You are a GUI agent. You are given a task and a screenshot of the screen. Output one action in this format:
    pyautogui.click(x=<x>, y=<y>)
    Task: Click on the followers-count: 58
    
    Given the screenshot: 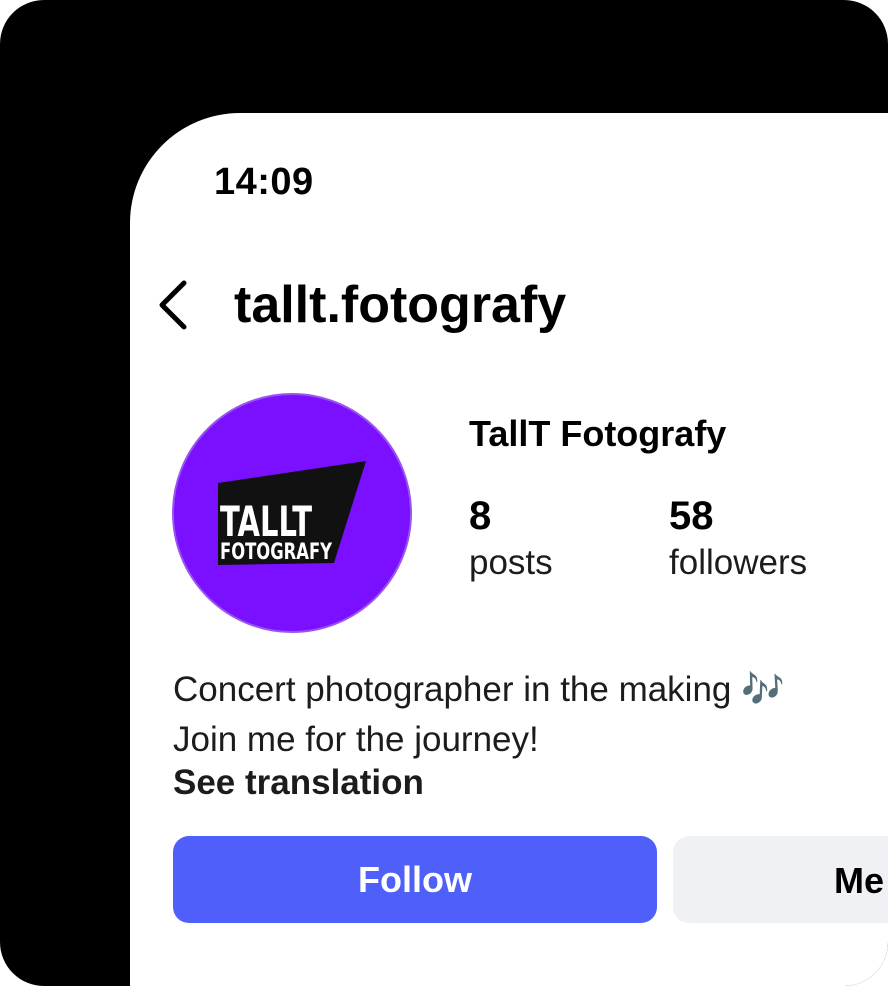 What is the action you would take?
    pyautogui.click(x=691, y=516)
    